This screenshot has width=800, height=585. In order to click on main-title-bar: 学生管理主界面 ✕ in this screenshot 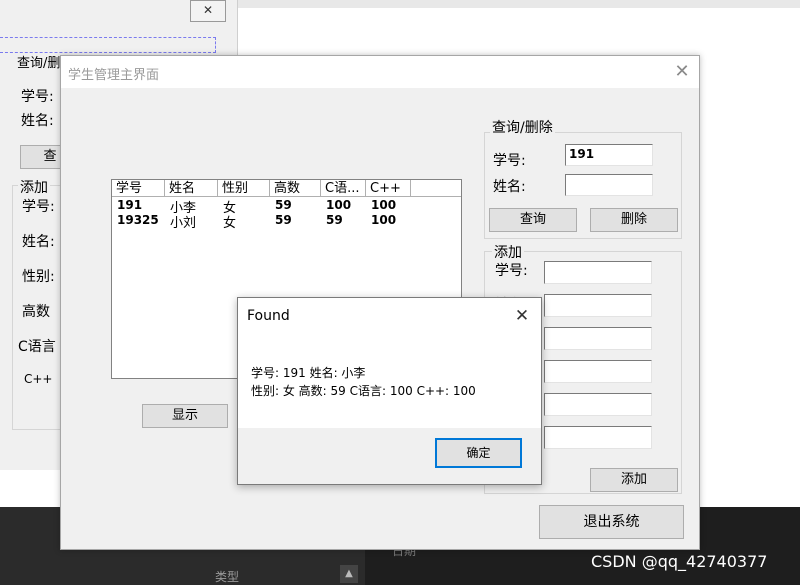, I will do `click(380, 72)`.